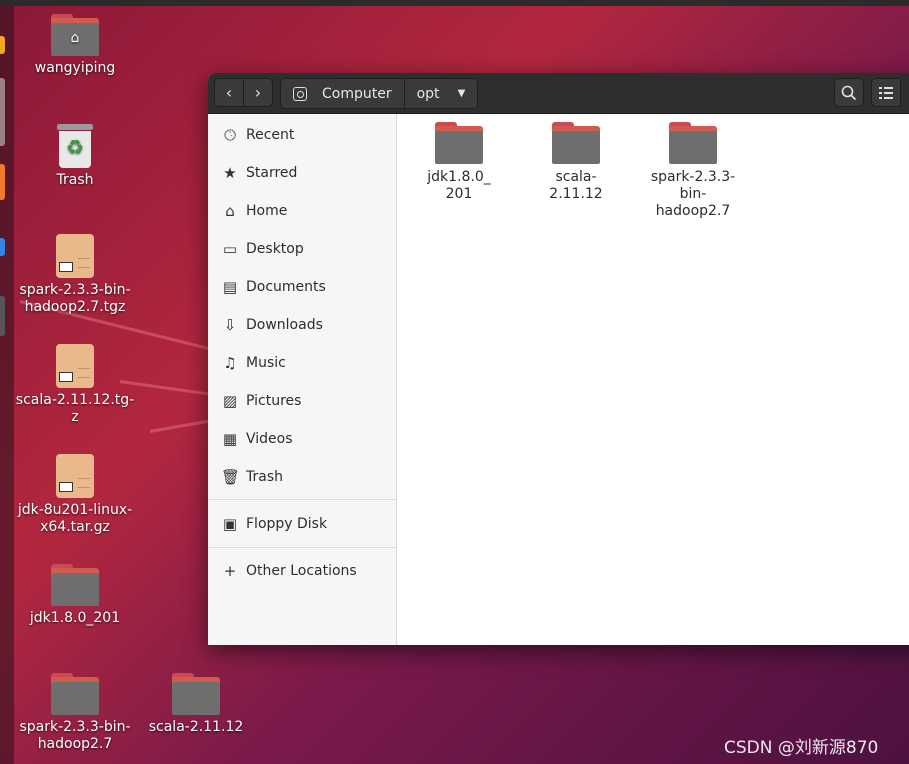 The image size is (909, 764). I want to click on desktop-item-label: spark-2.3.3-bin-hadoop2.7.tgz, so click(75, 298).